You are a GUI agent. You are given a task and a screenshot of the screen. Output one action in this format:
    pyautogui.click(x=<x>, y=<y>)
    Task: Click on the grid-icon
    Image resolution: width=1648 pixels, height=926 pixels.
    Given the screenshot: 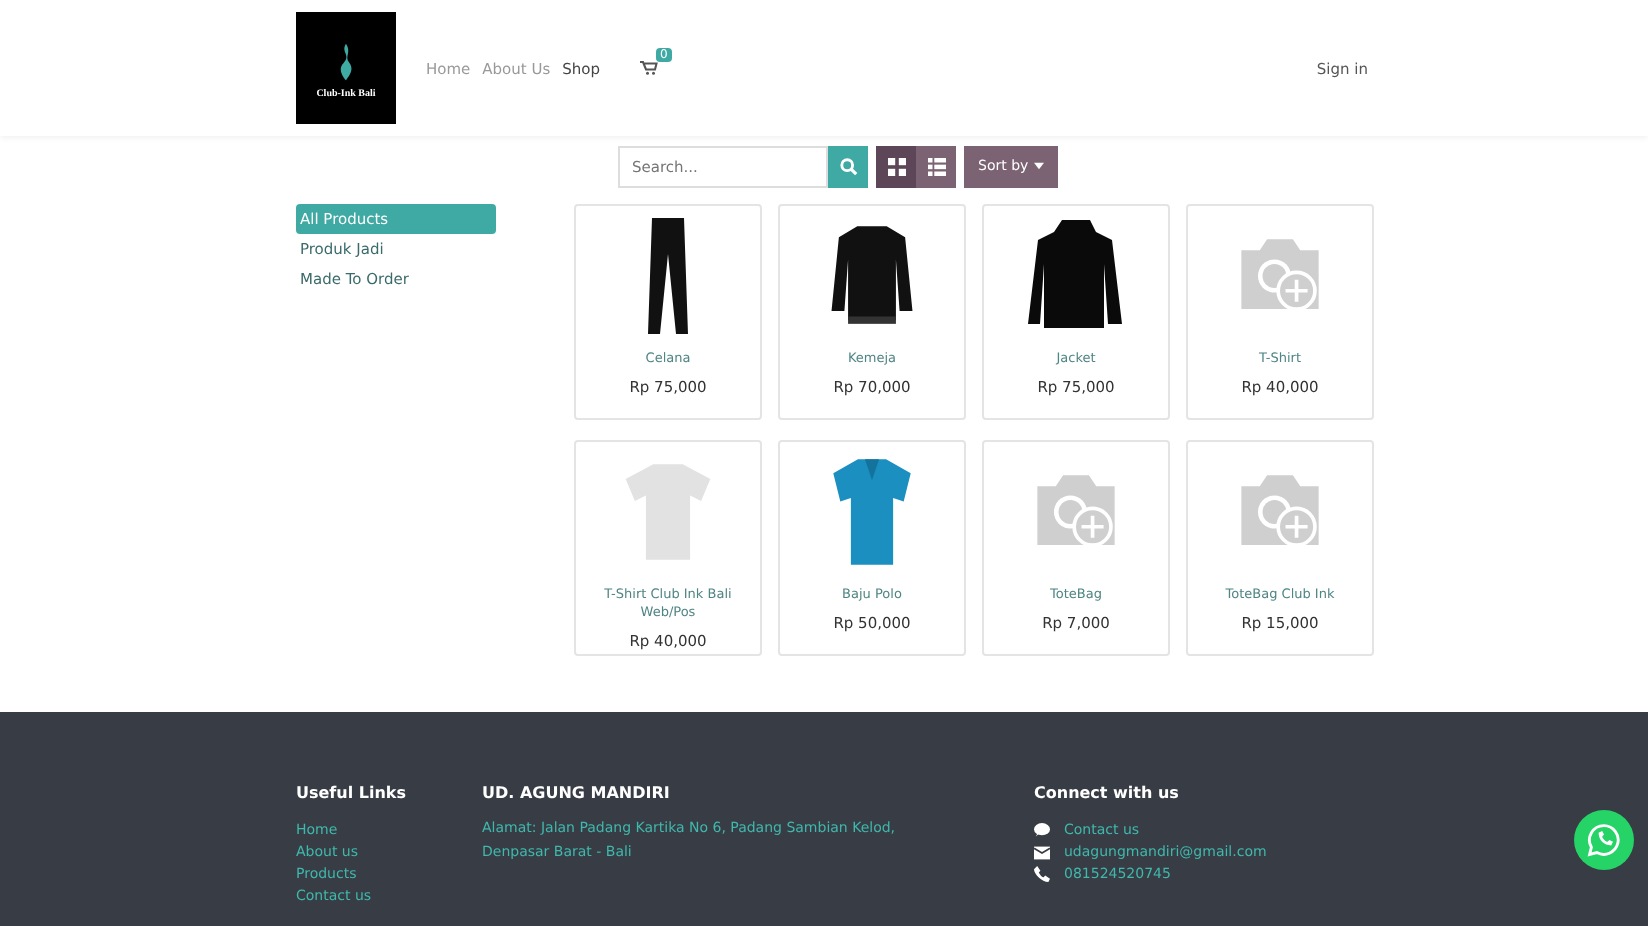 What is the action you would take?
    pyautogui.click(x=896, y=166)
    